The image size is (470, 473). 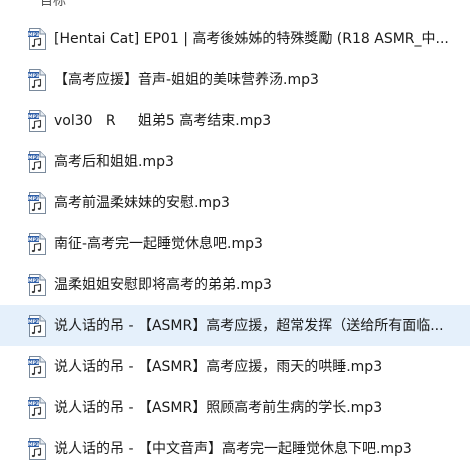 I want to click on file-row: MP3 vol30 R 姐弟5 高考结束.mp3, so click(x=235, y=120).